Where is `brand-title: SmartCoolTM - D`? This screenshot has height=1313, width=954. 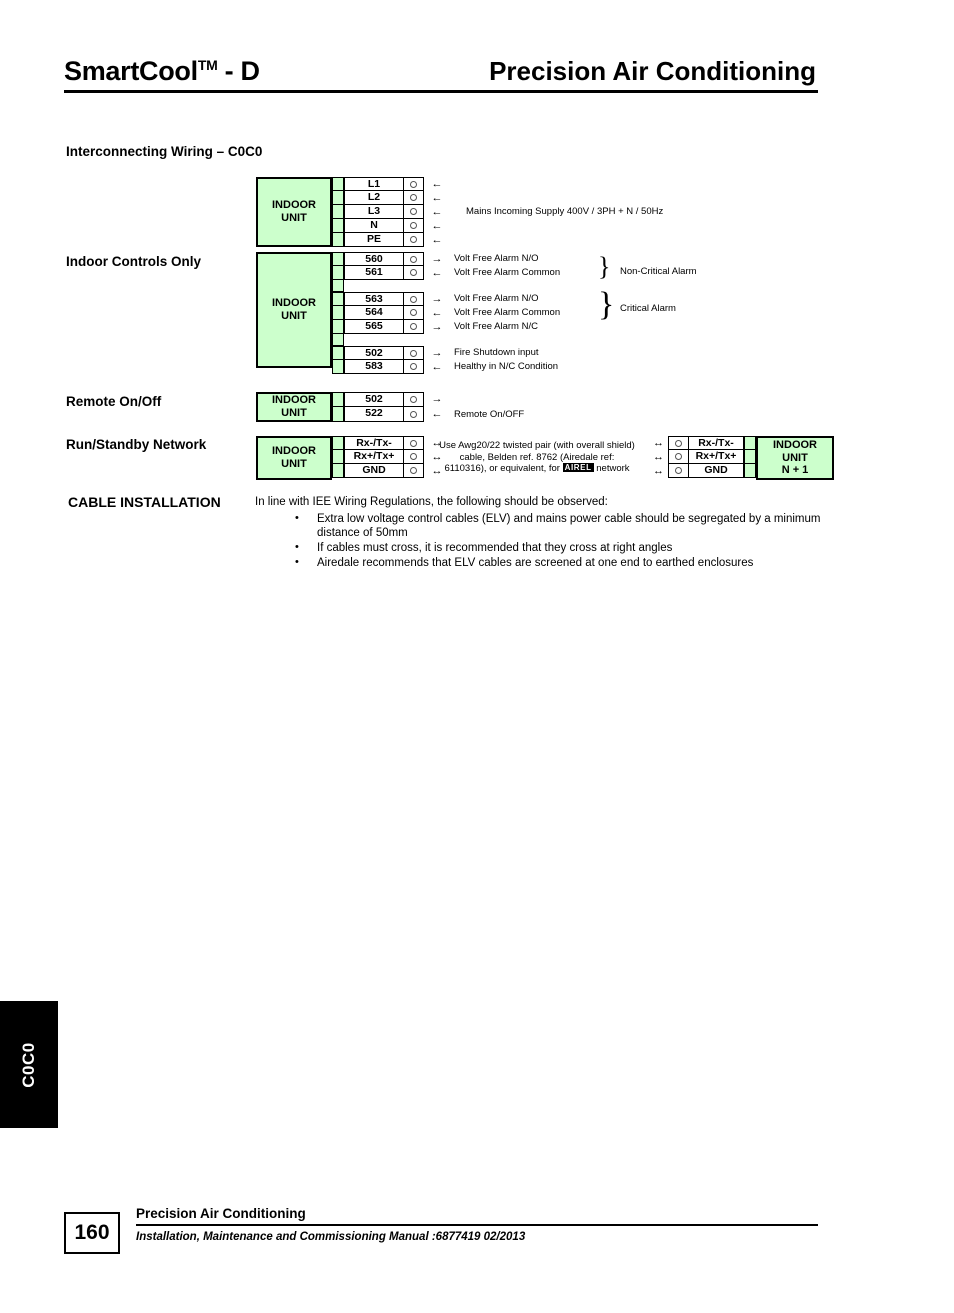
brand-title: SmartCoolTM - D is located at coordinates (162, 71).